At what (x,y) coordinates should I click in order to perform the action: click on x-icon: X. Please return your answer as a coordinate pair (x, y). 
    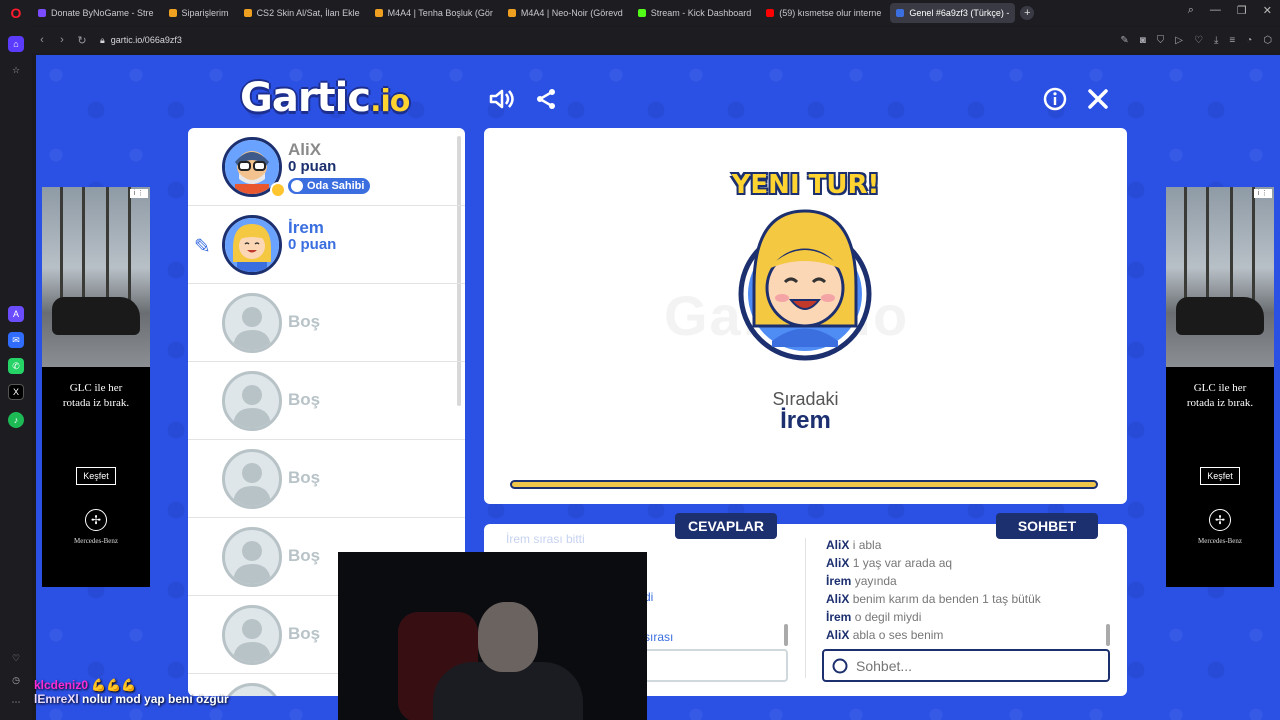
    Looking at the image, I should click on (16, 392).